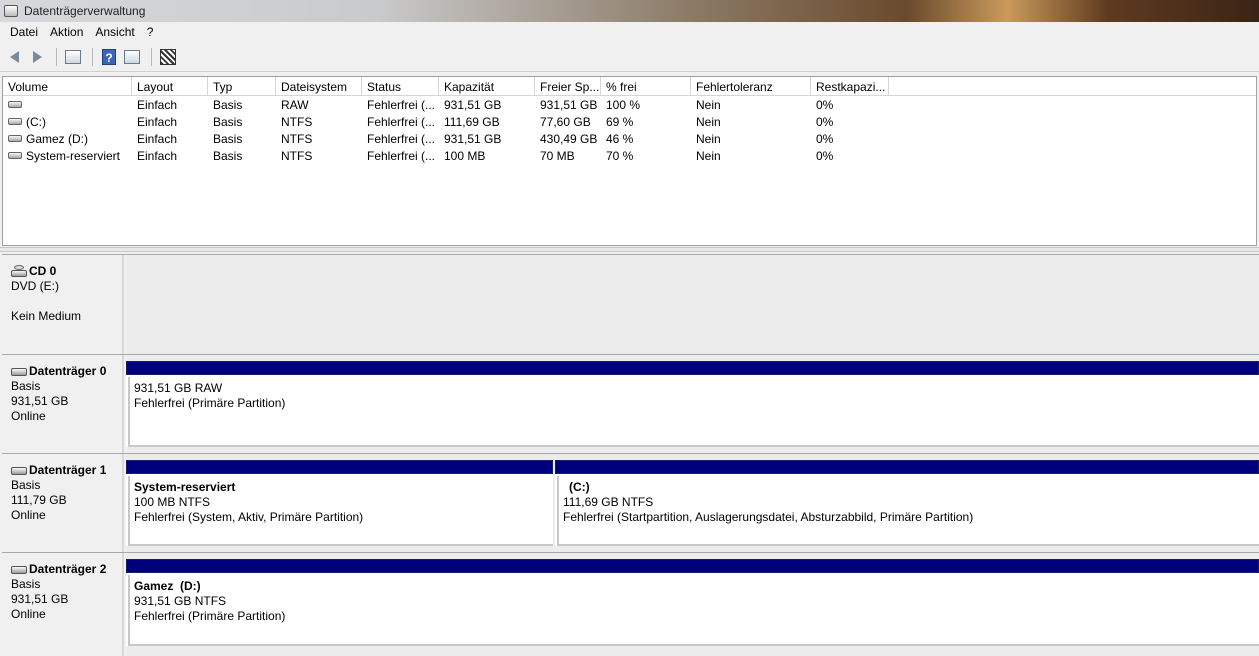  What do you see at coordinates (63, 304) in the screenshot?
I see `disk-label-cd0: CD 0 DVD (E:) Kein Medium` at bounding box center [63, 304].